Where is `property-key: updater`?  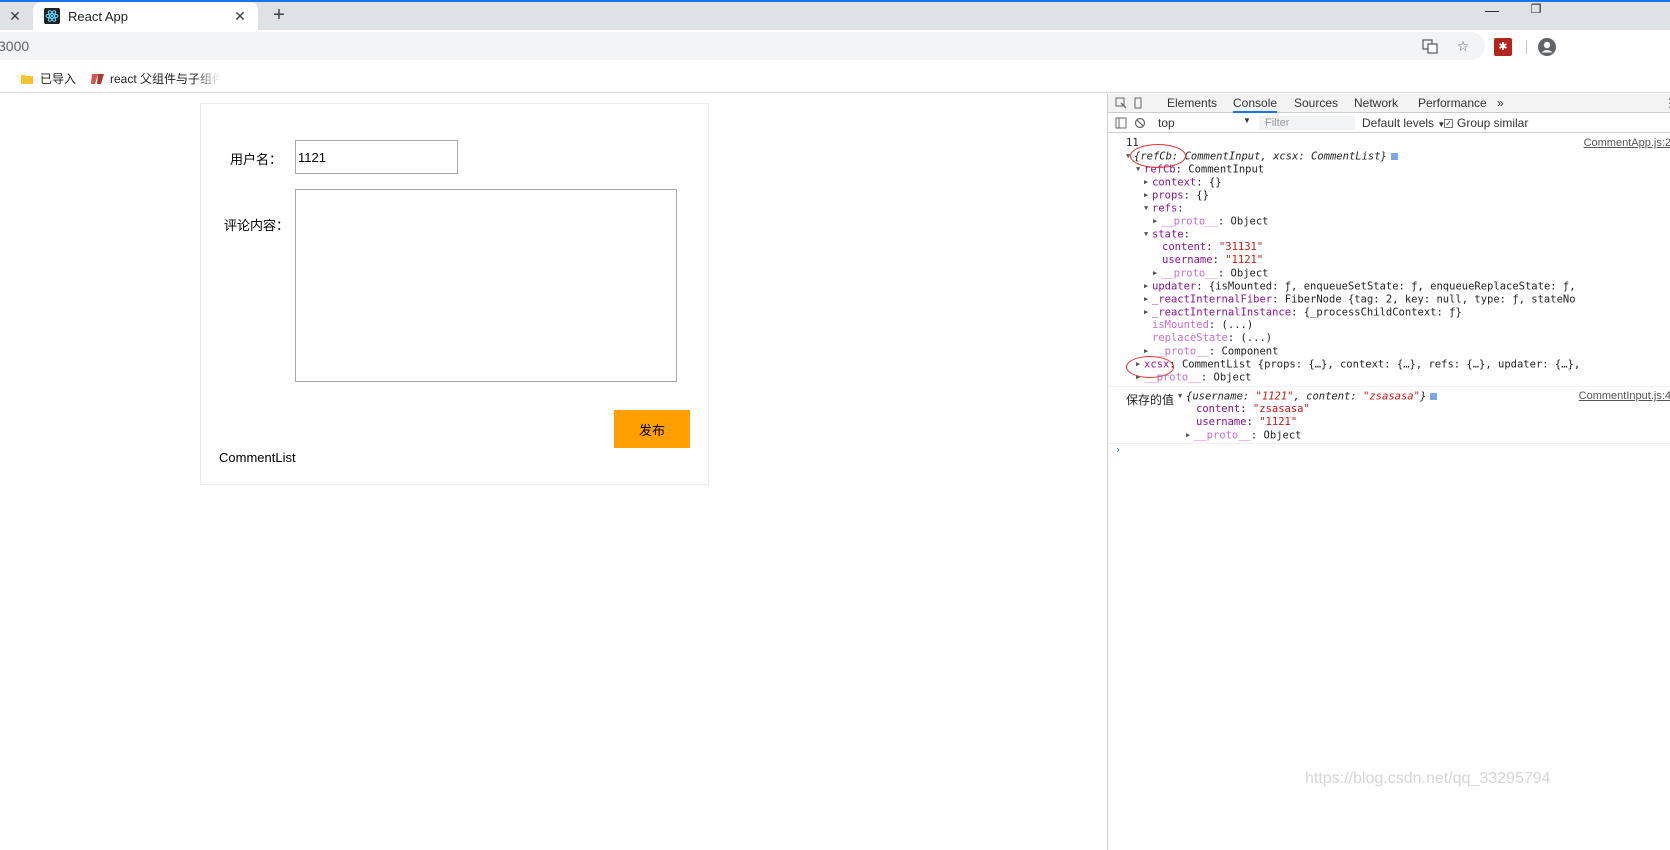 property-key: updater is located at coordinates (1174, 286).